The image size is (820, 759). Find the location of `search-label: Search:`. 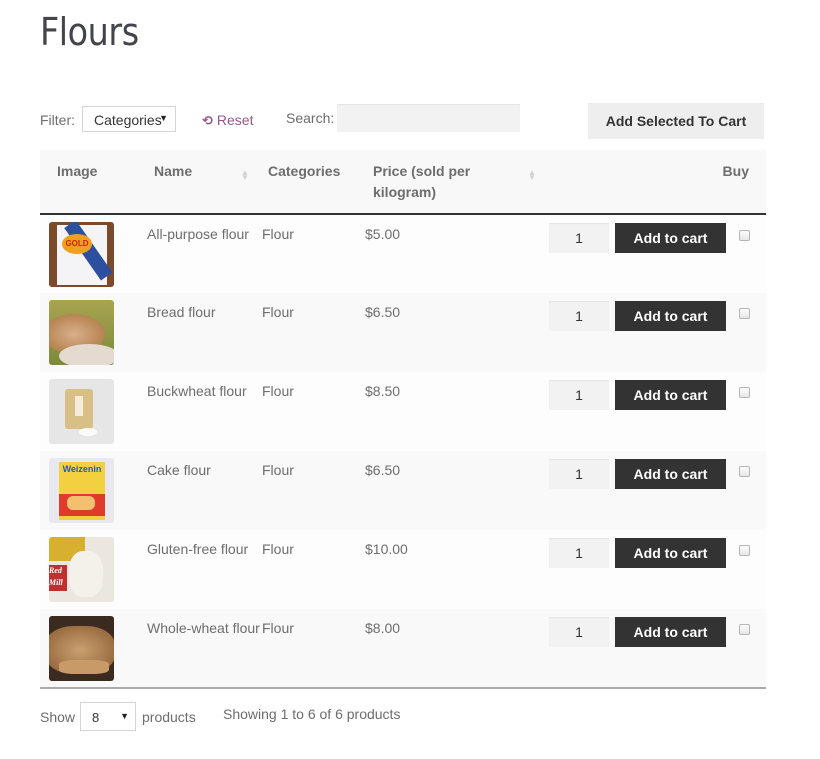

search-label: Search: is located at coordinates (310, 118).